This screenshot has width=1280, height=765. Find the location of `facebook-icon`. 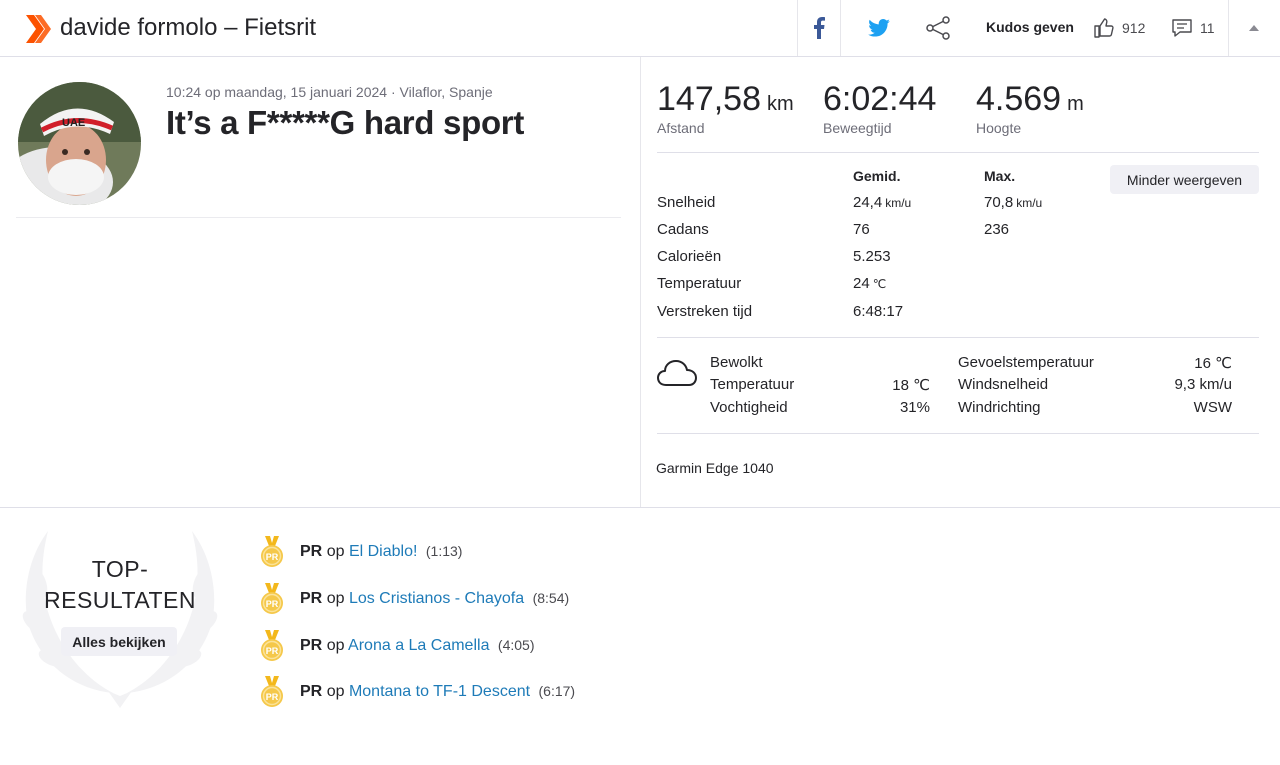

facebook-icon is located at coordinates (819, 28).